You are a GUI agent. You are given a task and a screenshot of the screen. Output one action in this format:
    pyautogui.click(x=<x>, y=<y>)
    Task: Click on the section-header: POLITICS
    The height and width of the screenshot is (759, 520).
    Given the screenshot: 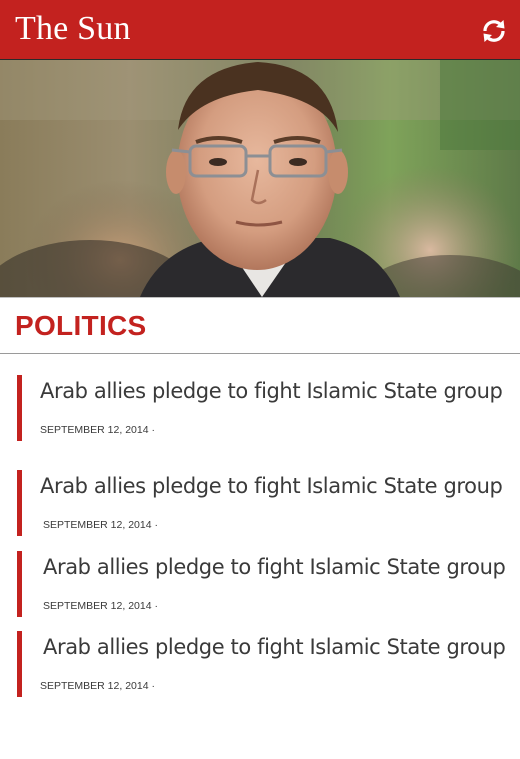 What is the action you would take?
    pyautogui.click(x=260, y=325)
    